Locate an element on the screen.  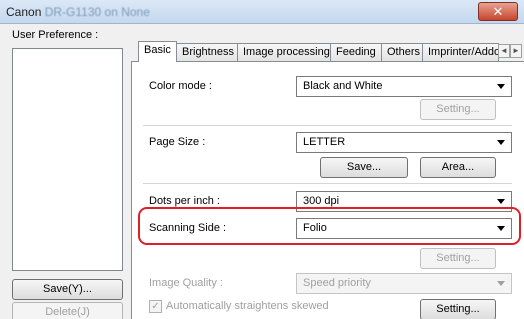
window-title-device: DR-G1130 on None is located at coordinates (97, 12).